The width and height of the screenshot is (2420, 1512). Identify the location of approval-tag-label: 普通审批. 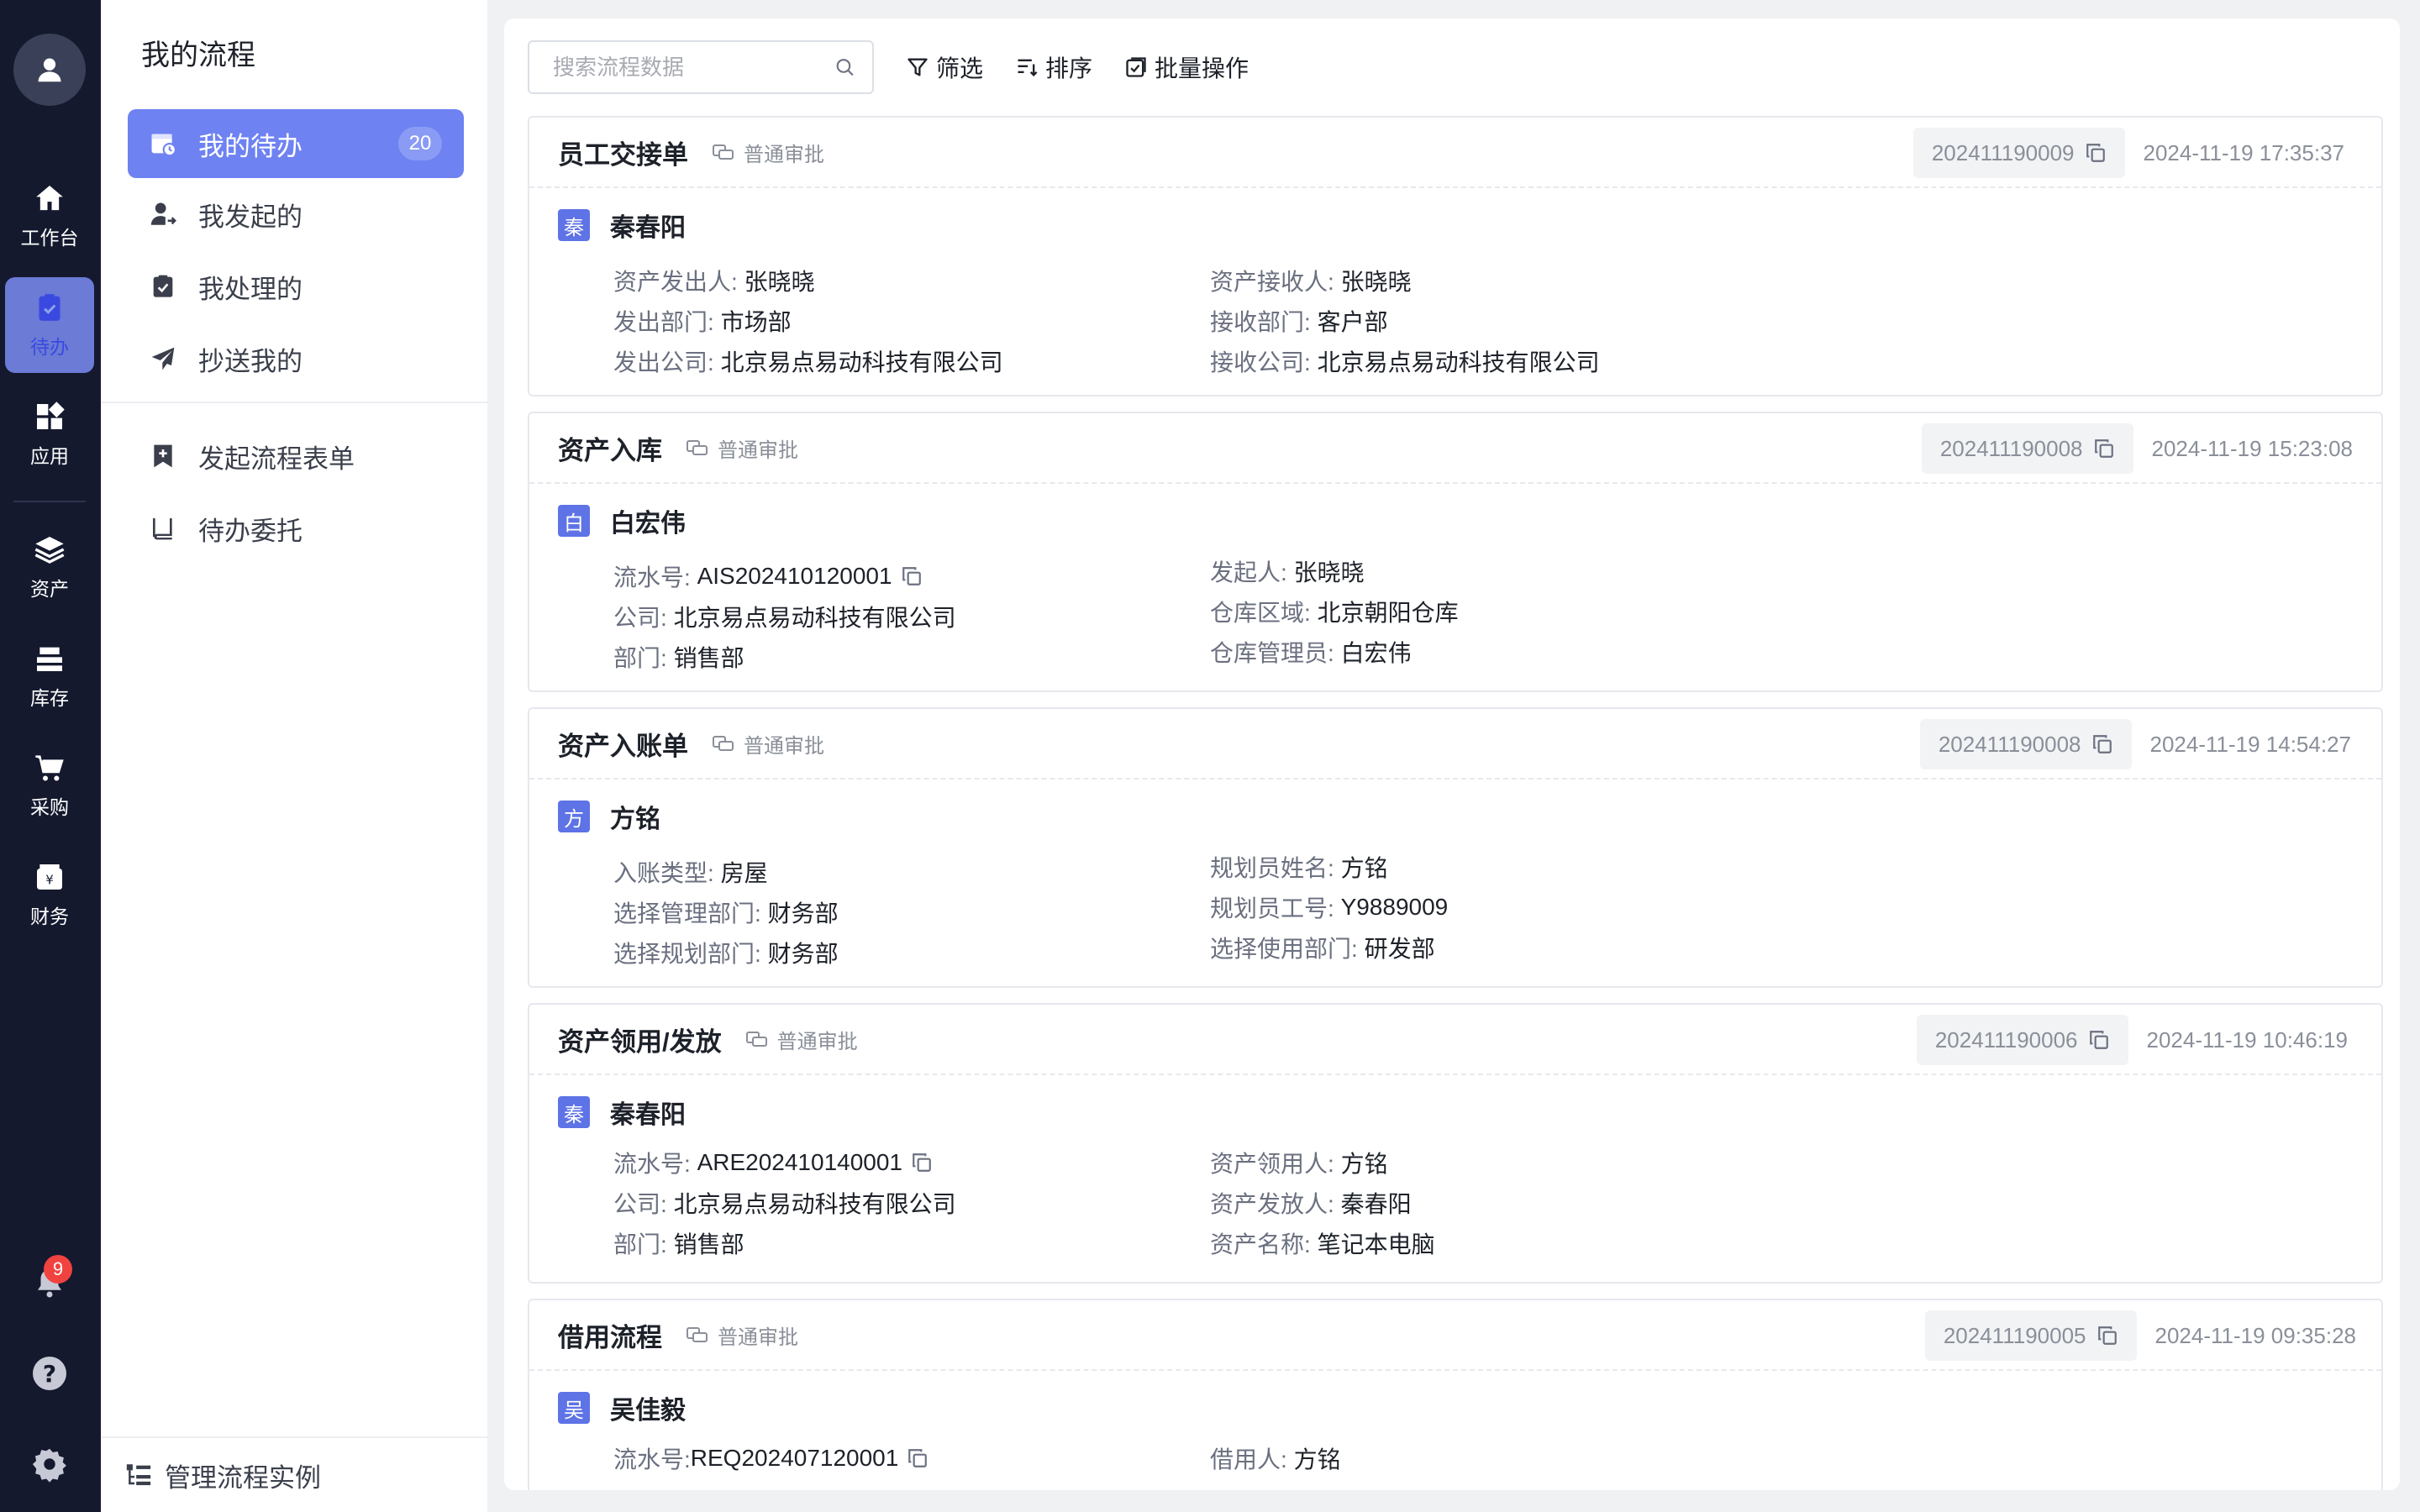
(758, 1337).